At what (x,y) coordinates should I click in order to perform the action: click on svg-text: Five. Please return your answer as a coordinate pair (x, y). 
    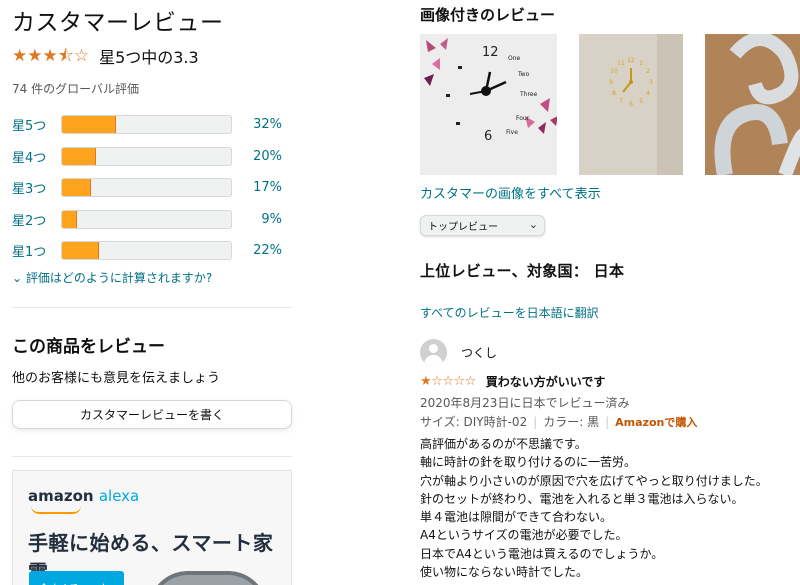
    Looking at the image, I should click on (512, 132).